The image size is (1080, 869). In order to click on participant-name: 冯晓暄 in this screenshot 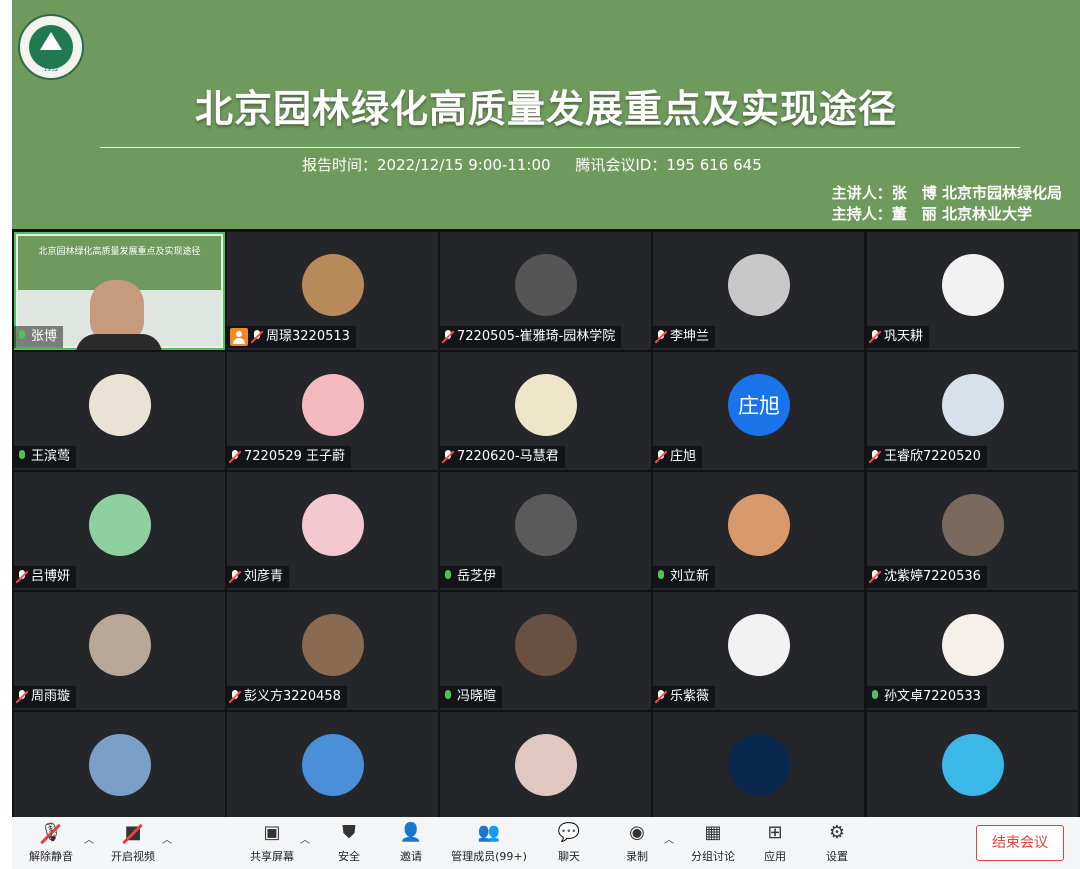, I will do `click(477, 696)`.